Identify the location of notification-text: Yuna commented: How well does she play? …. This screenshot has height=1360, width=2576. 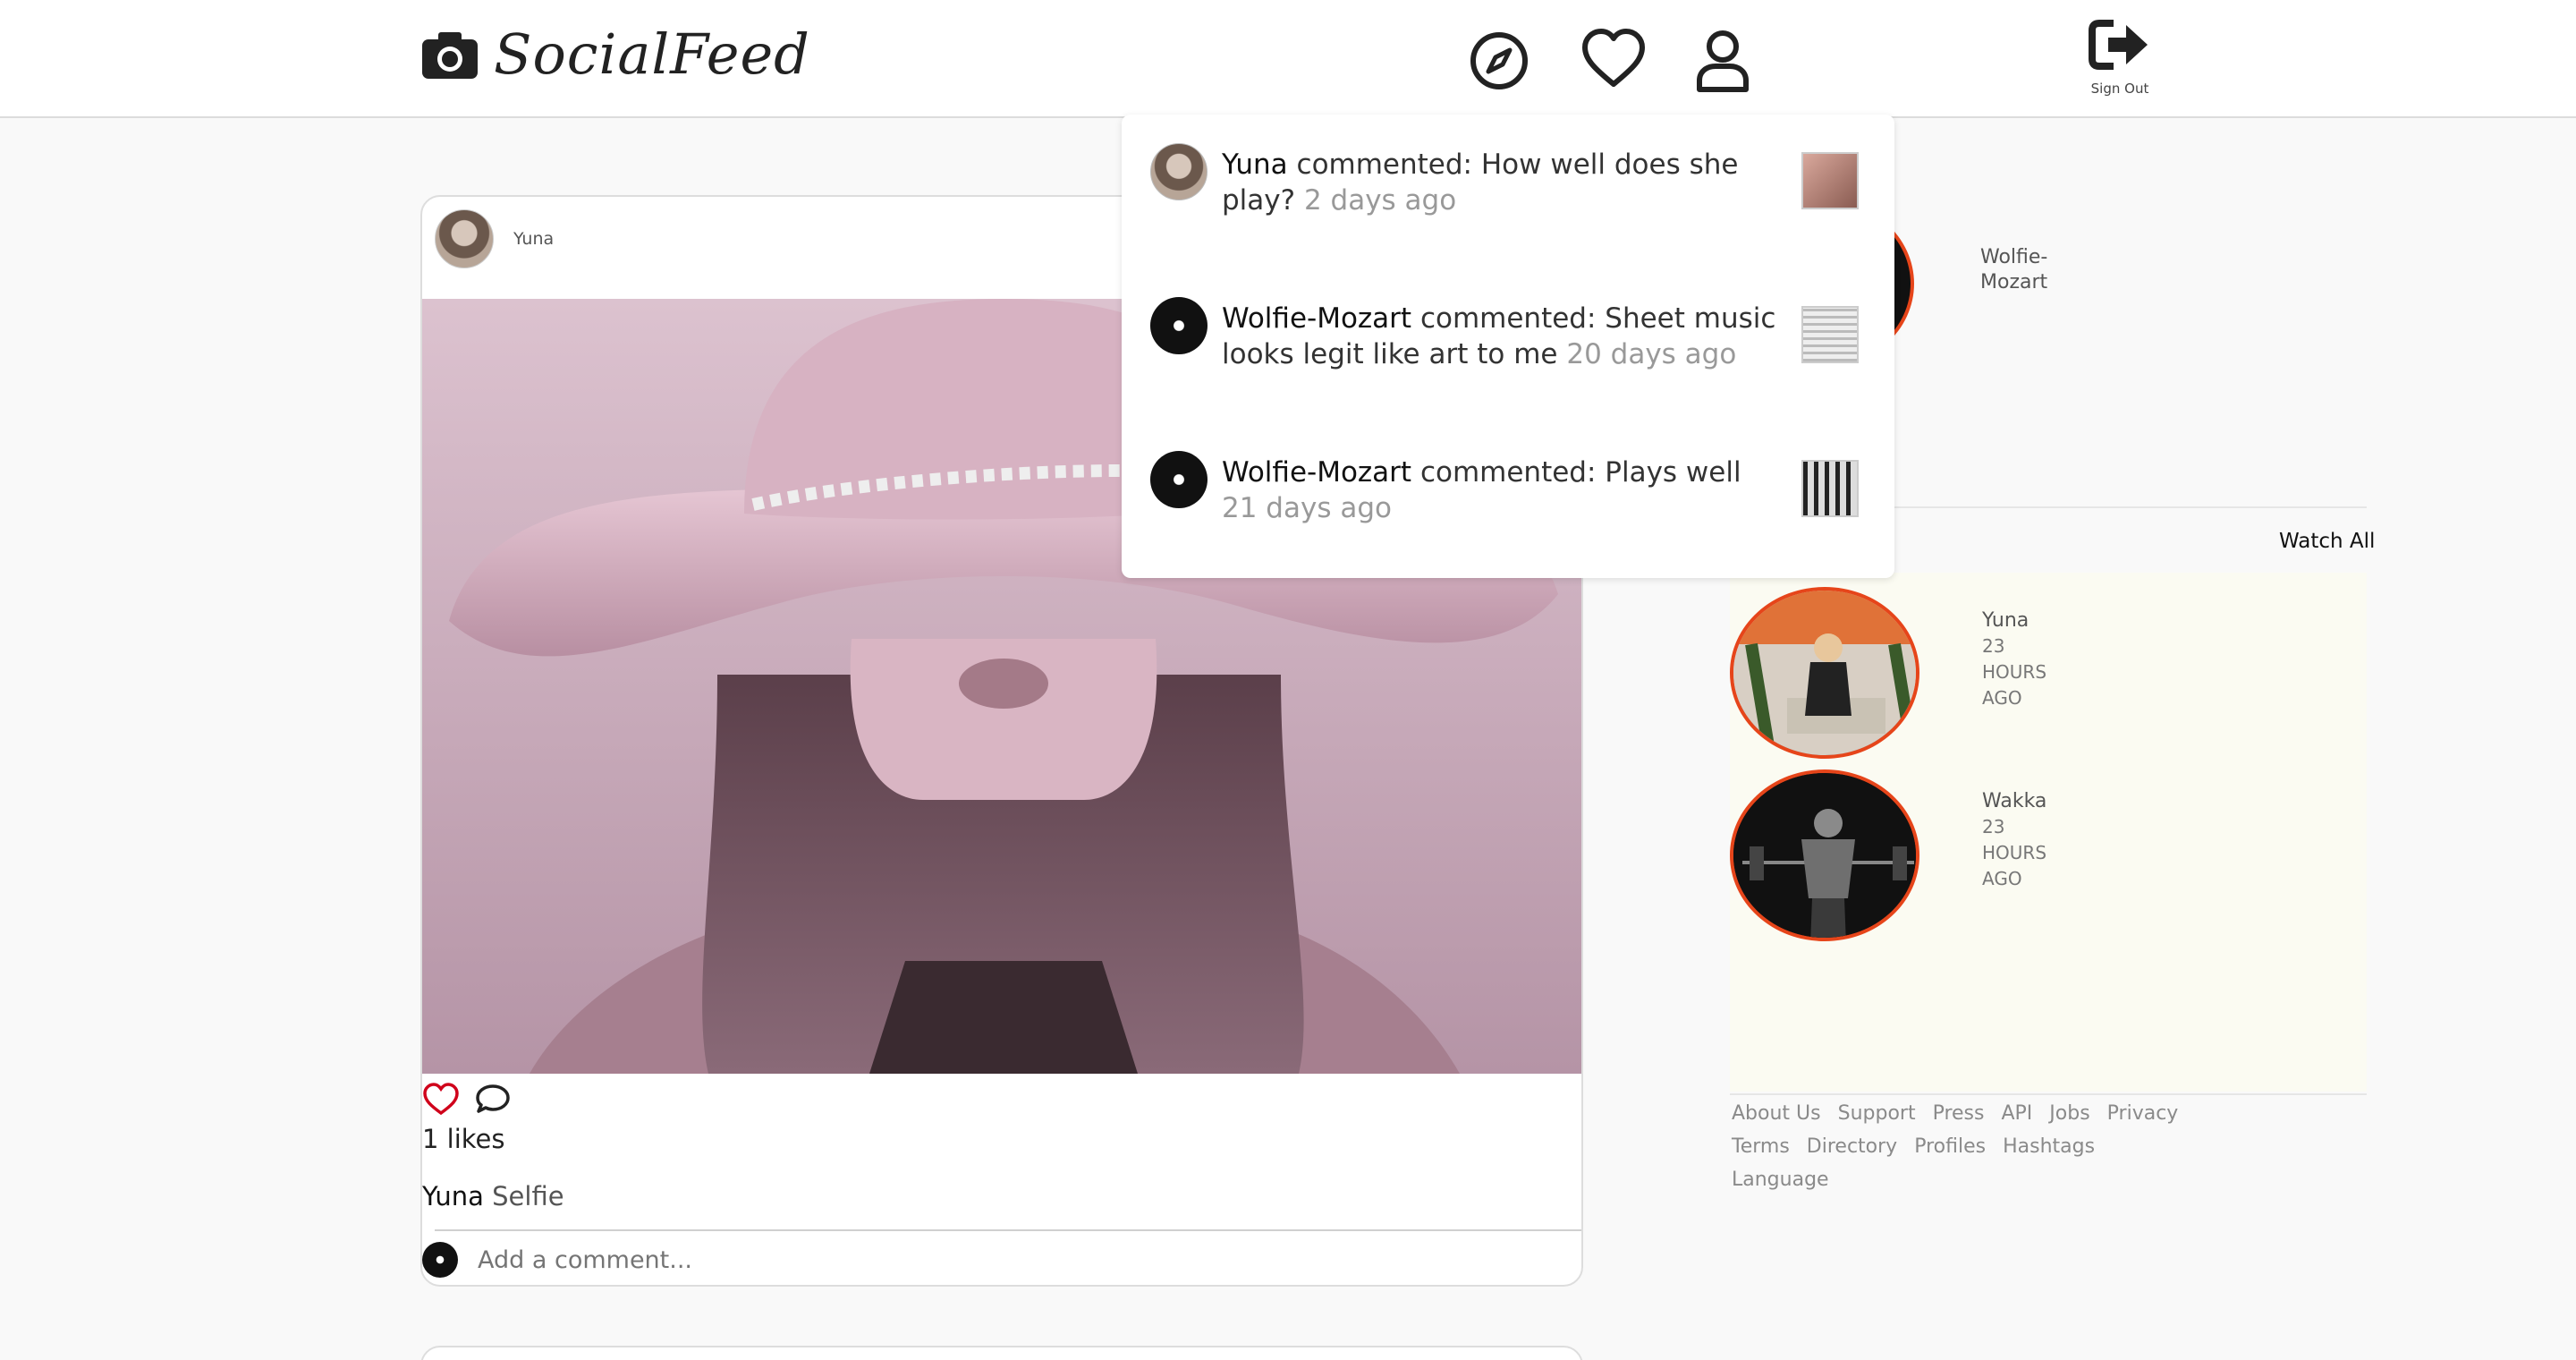
(1480, 183).